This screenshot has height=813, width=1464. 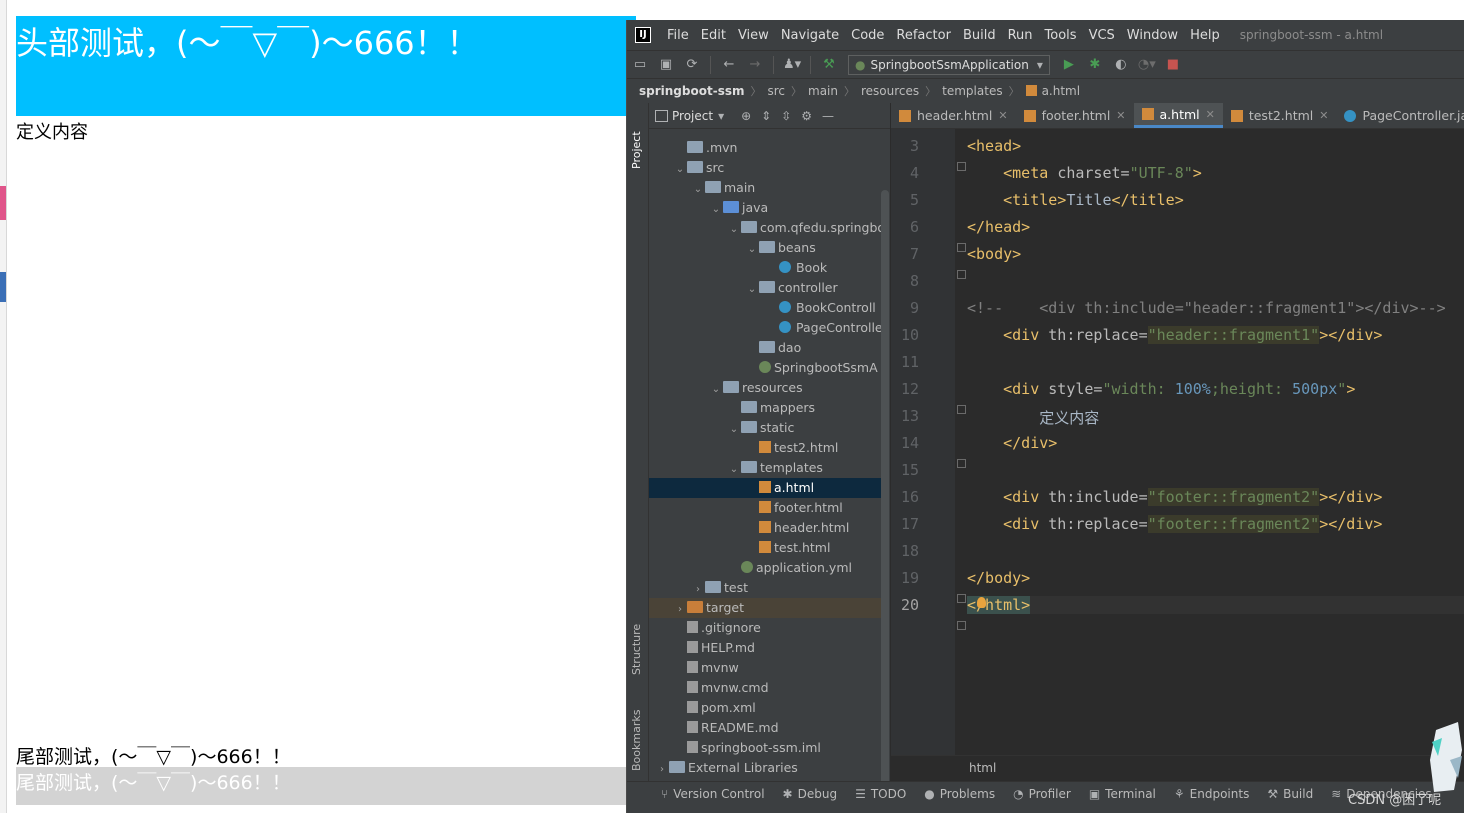 I want to click on tree-item: SpringbootSsmA, so click(x=765, y=368).